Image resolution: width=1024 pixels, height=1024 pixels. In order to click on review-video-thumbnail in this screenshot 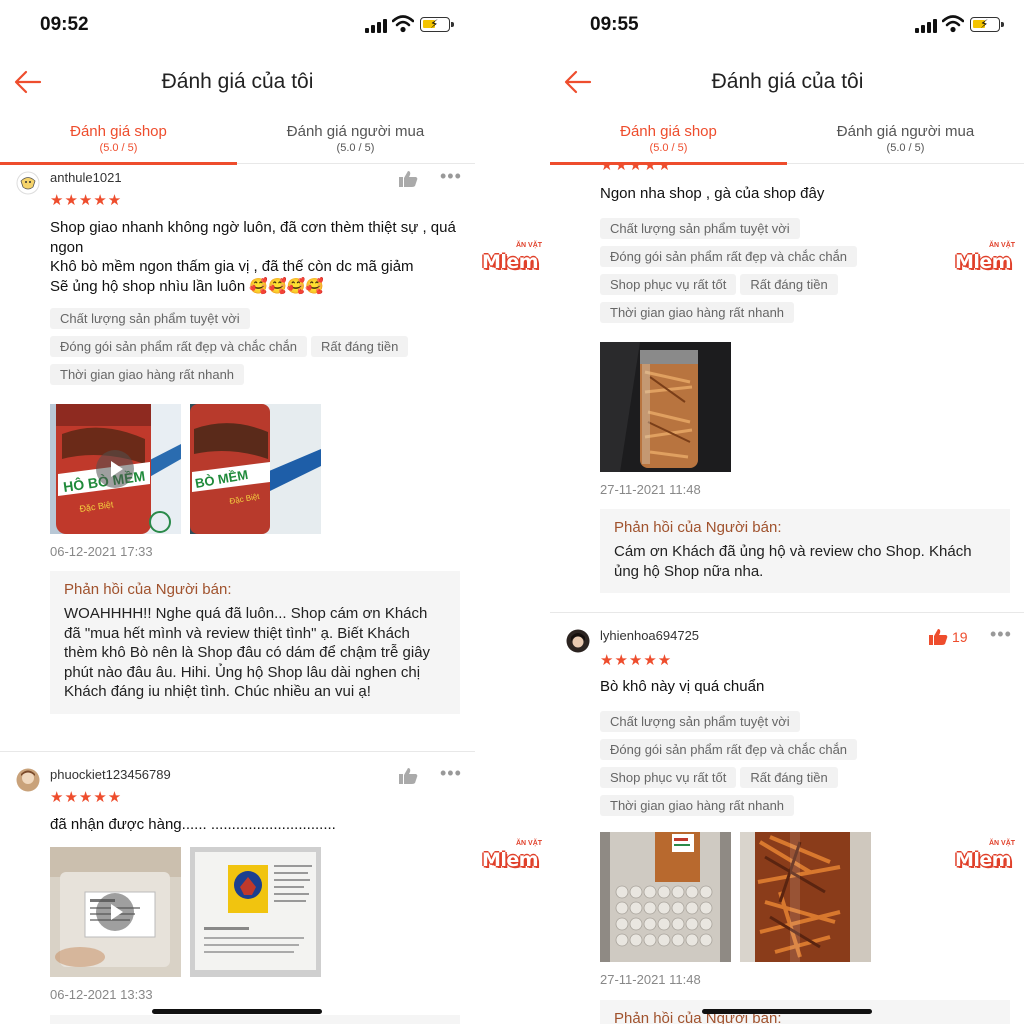, I will do `click(115, 912)`.